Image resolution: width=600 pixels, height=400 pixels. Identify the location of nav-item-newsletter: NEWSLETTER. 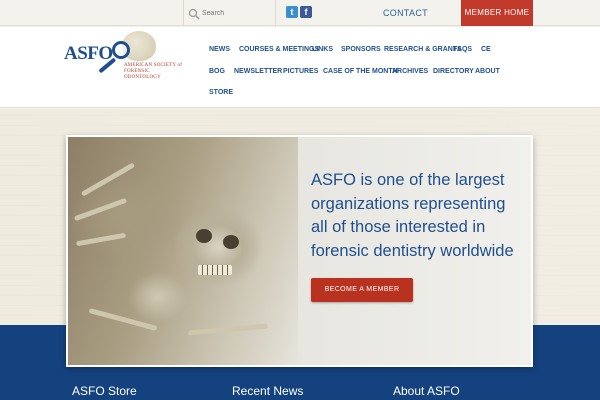
(258, 71).